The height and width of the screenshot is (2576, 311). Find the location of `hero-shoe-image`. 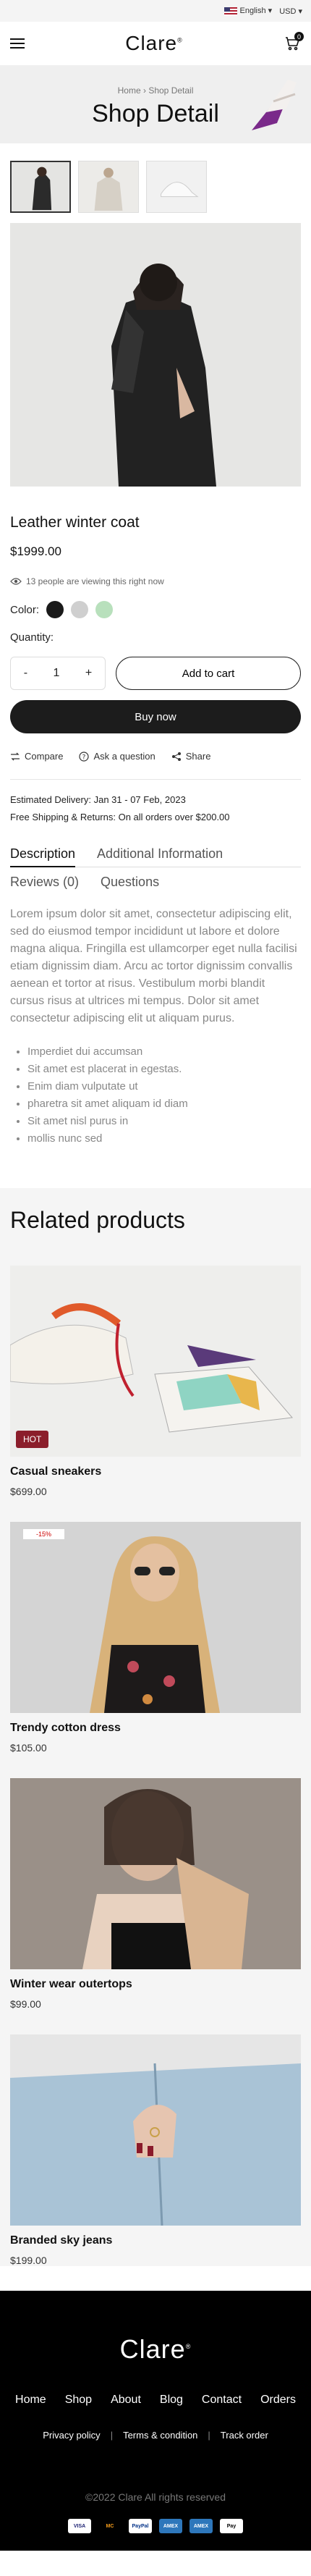

hero-shoe-image is located at coordinates (274, 105).